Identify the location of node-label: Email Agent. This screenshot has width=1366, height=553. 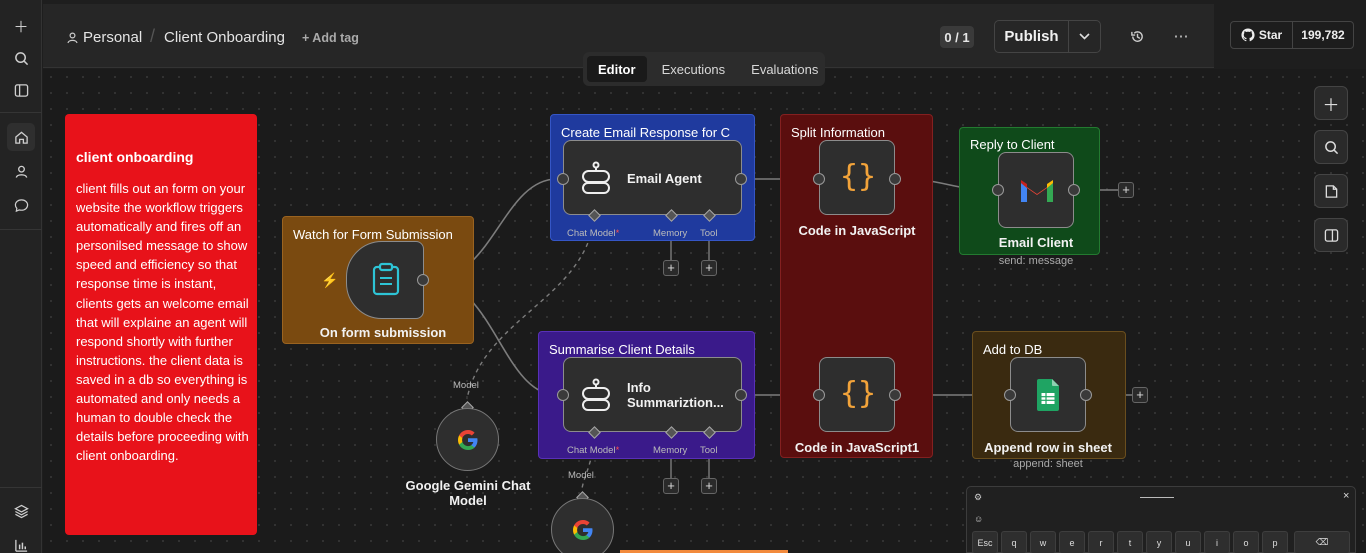
(664, 178).